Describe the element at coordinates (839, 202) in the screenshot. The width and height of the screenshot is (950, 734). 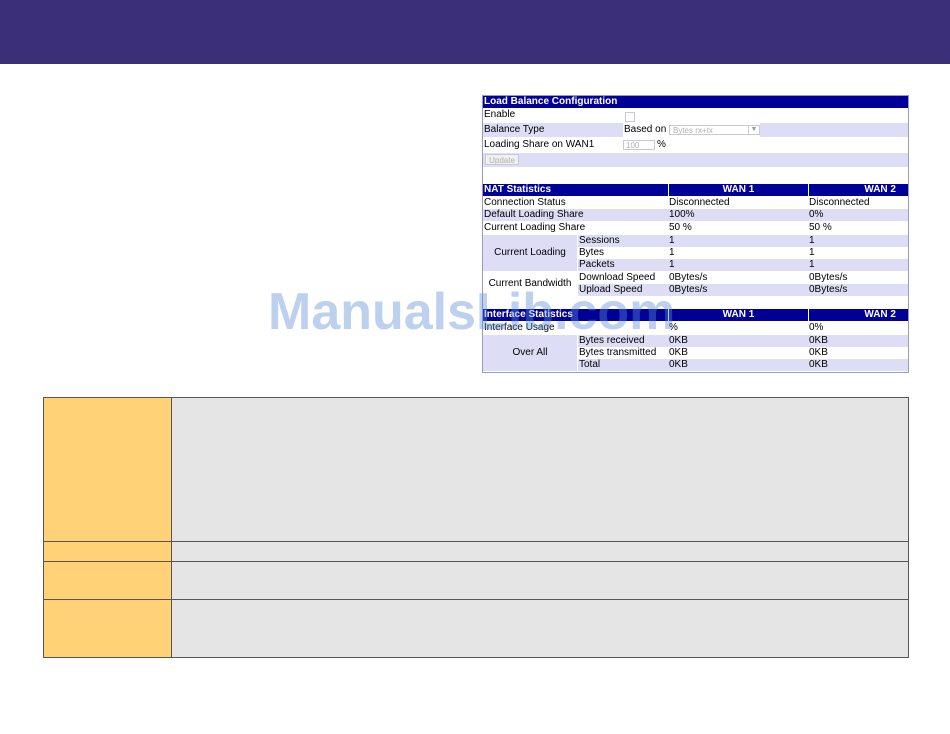
I see `connection-status-wan2: Disconnected` at that location.